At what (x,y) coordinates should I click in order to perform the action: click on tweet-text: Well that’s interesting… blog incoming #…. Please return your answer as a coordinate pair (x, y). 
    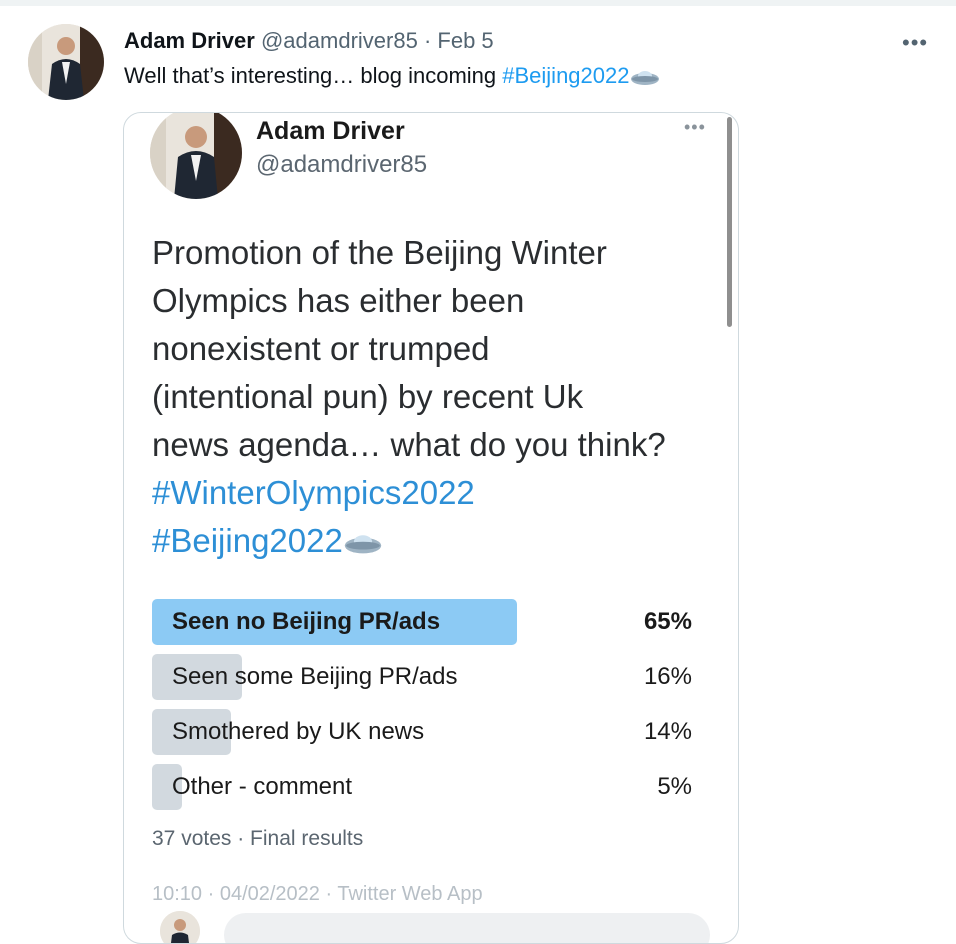
    Looking at the image, I should click on (392, 78).